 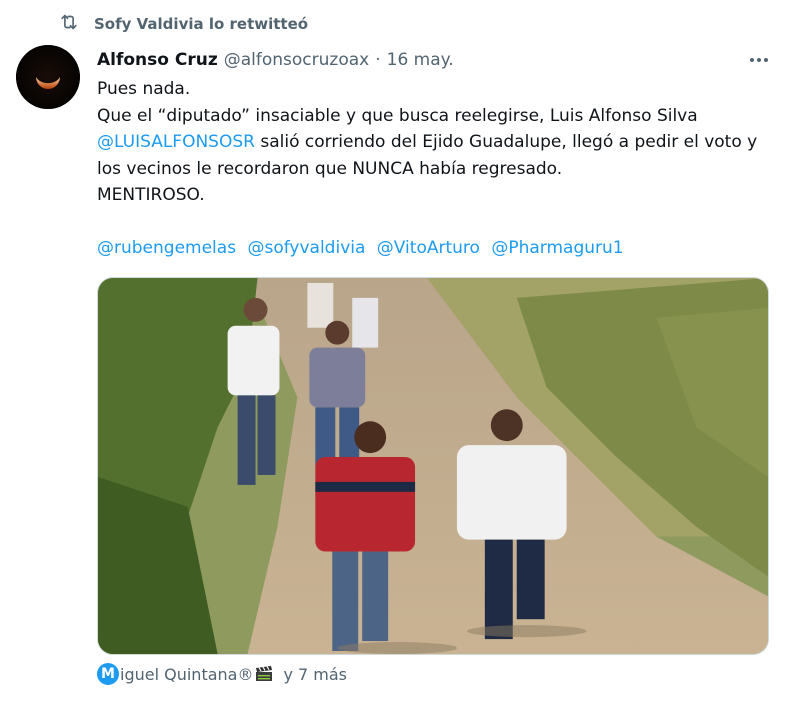 What do you see at coordinates (151, 195) in the screenshot?
I see `tweet-line-3: MENTIROSO.` at bounding box center [151, 195].